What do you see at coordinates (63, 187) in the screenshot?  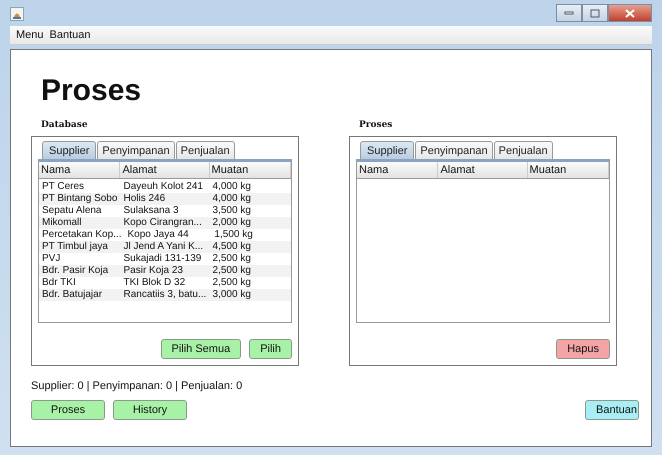 I see `table-cell-text: PT Ceres` at bounding box center [63, 187].